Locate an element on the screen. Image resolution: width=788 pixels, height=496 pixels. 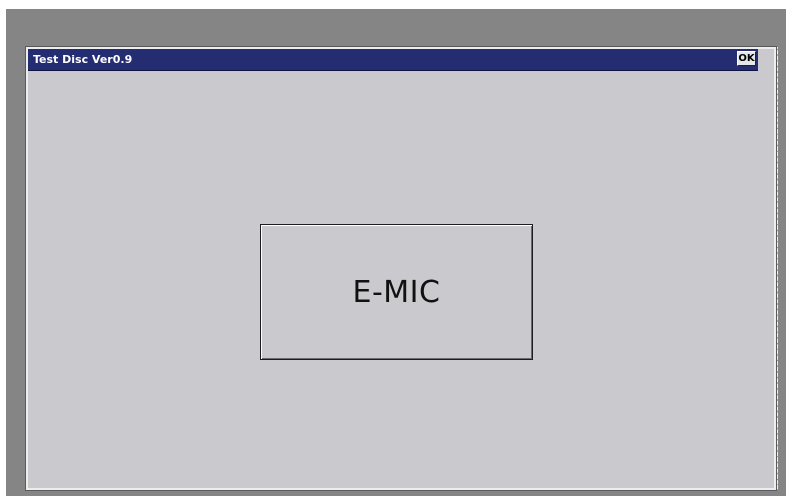
e-mic-test-button: E-MIC is located at coordinates (396, 292).